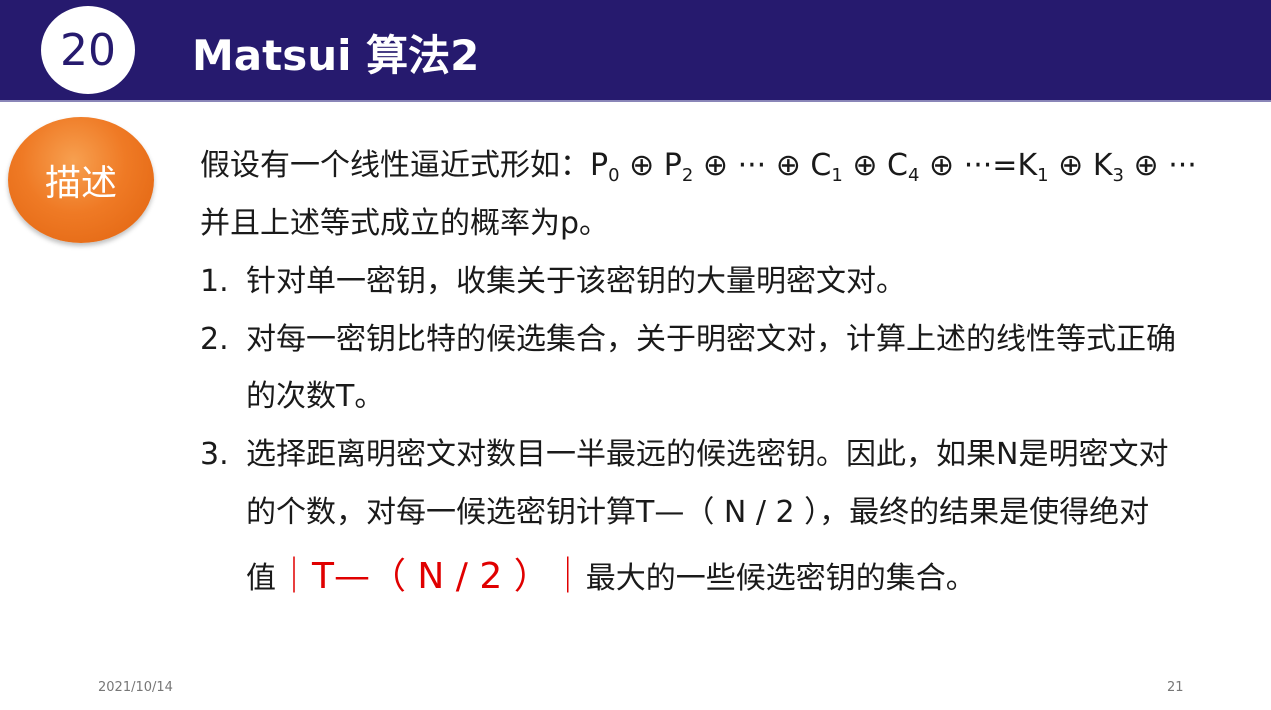  I want to click on step-2: 2. 对每一密钥比特的候选集合，关于明密文对，计算上述的线性等式正确, so click(688, 340).